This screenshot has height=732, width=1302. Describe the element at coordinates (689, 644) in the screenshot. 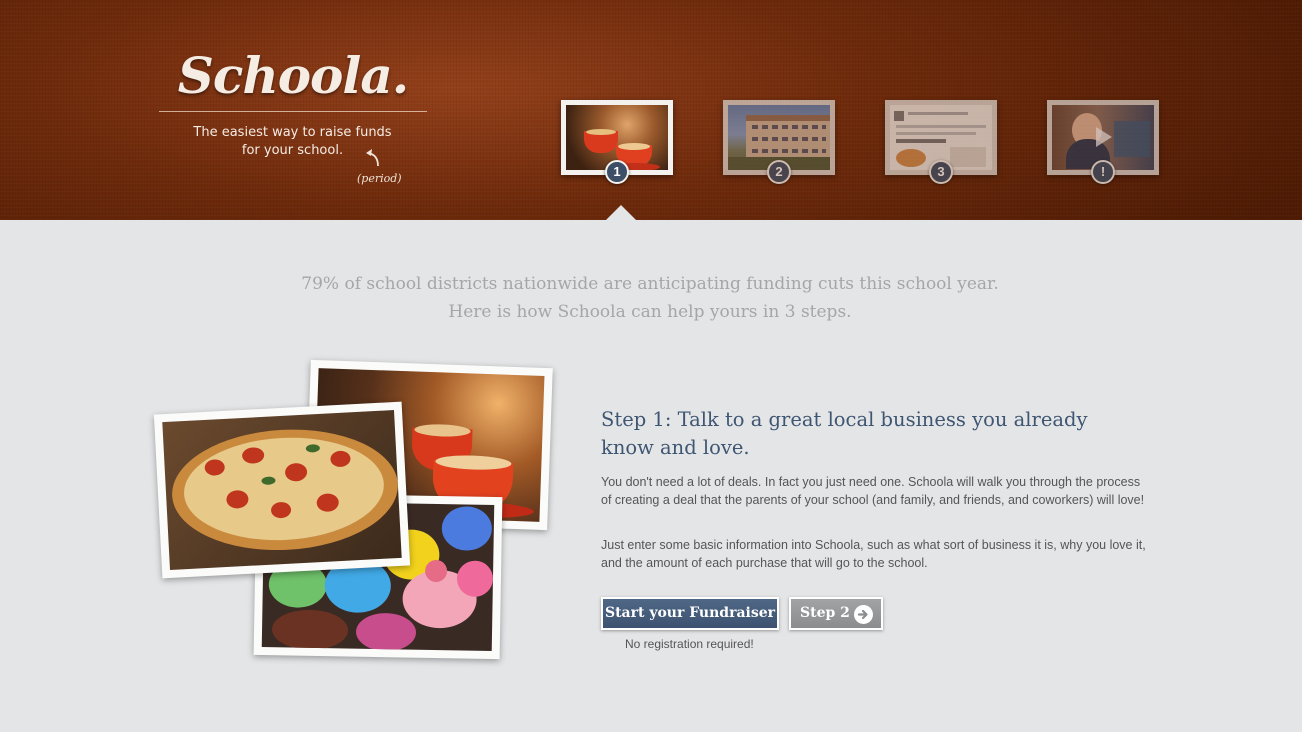

I see `no-registration-note: No registration required!` at that location.